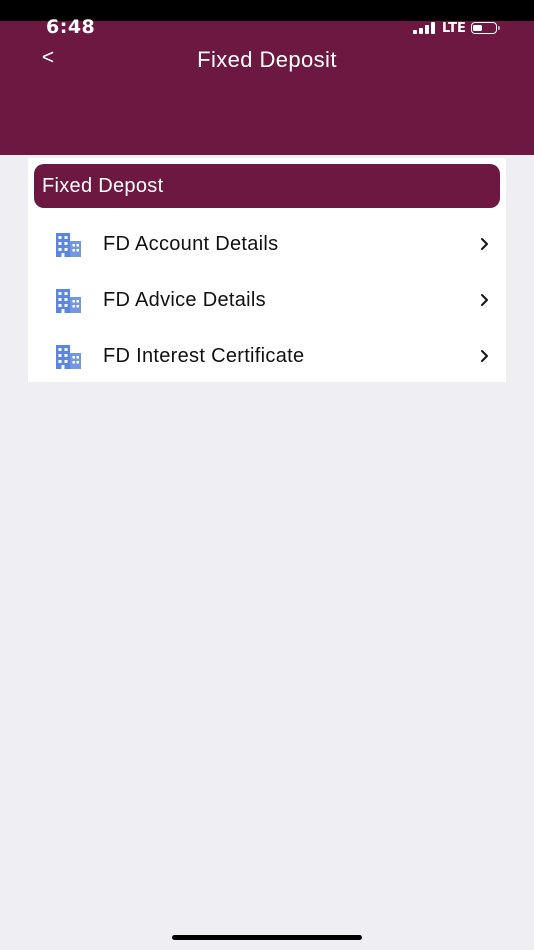 This screenshot has width=534, height=950. Describe the element at coordinates (485, 28) in the screenshot. I see `battery-icon` at that location.